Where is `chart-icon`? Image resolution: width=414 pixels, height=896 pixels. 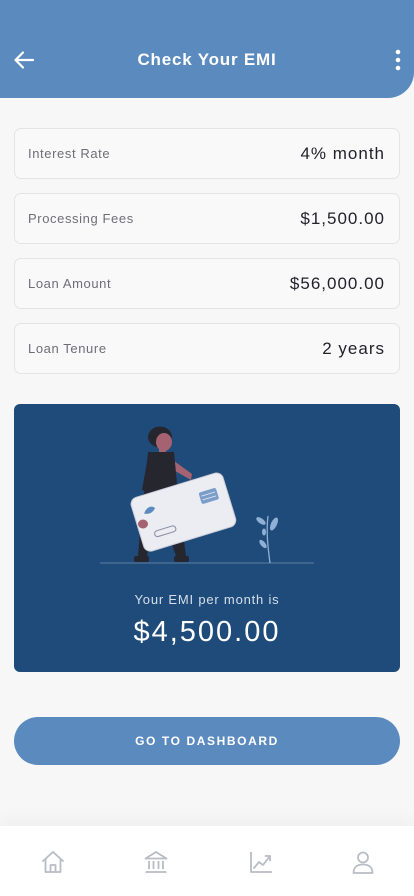
chart-icon is located at coordinates (261, 862).